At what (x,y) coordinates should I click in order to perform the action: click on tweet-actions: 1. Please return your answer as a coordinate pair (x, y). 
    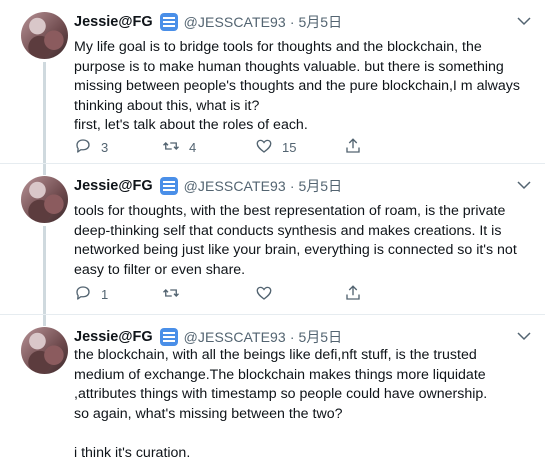
    Looking at the image, I should click on (224, 294).